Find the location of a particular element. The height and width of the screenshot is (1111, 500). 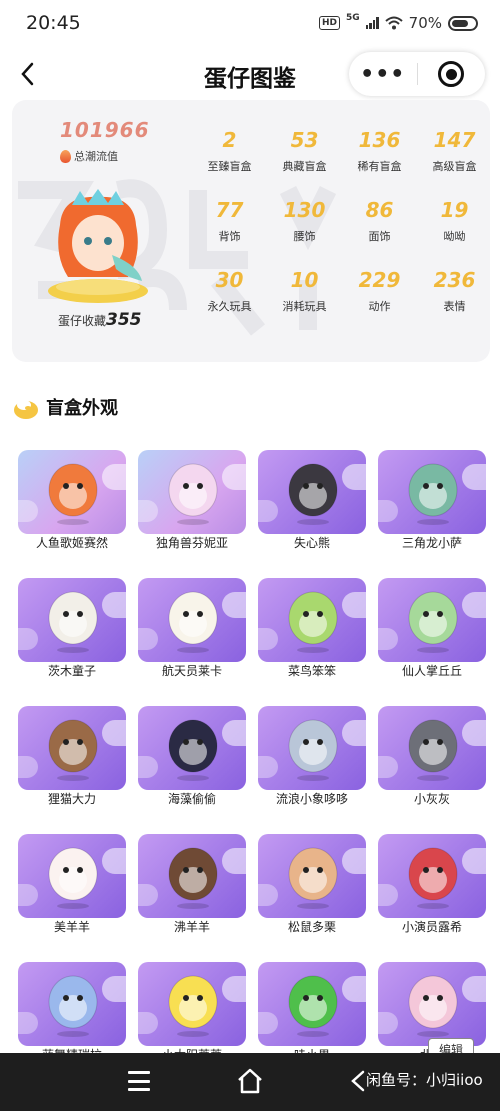

collection-item: 流浪小象哆哆 is located at coordinates (312, 758).